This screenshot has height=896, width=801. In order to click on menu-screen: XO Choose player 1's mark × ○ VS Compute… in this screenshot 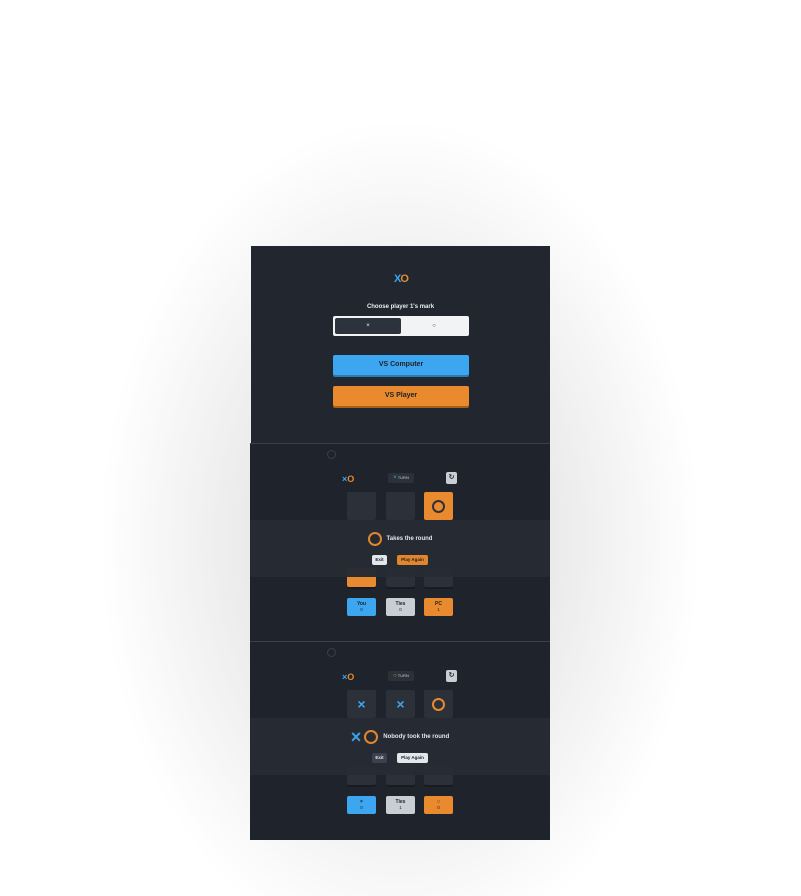, I will do `click(400, 344)`.